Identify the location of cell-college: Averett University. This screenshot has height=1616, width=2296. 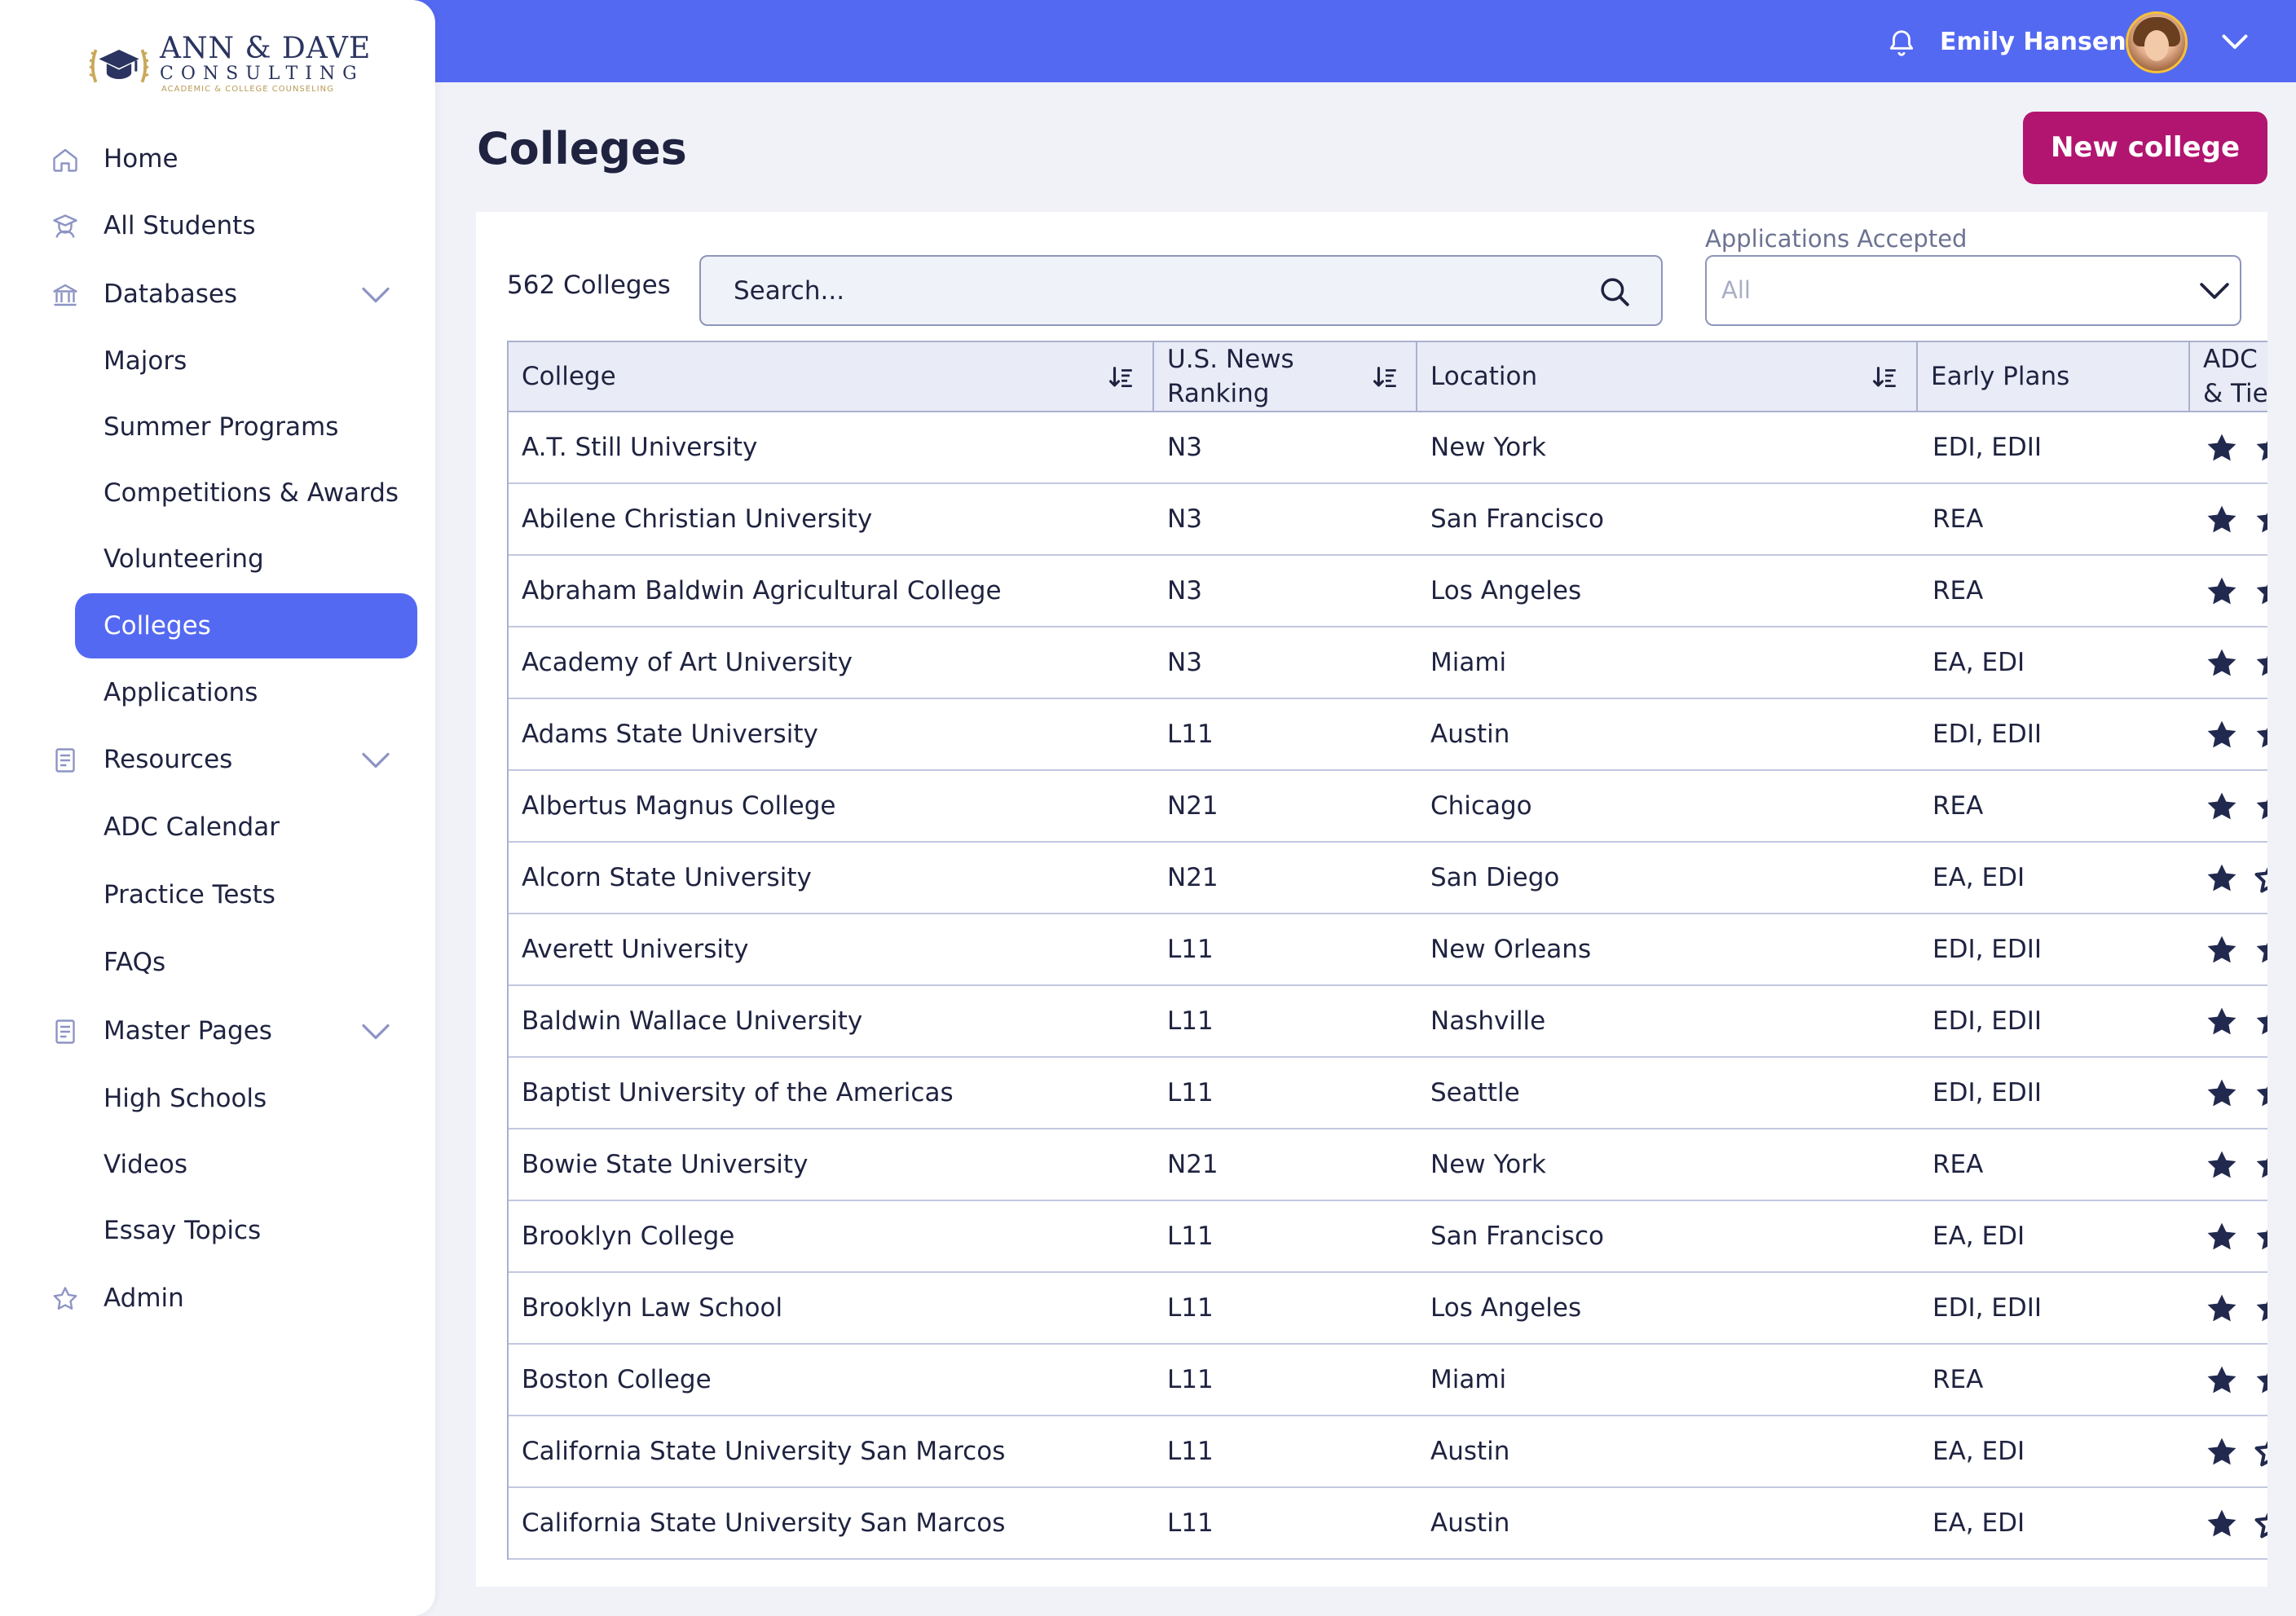
(635, 949).